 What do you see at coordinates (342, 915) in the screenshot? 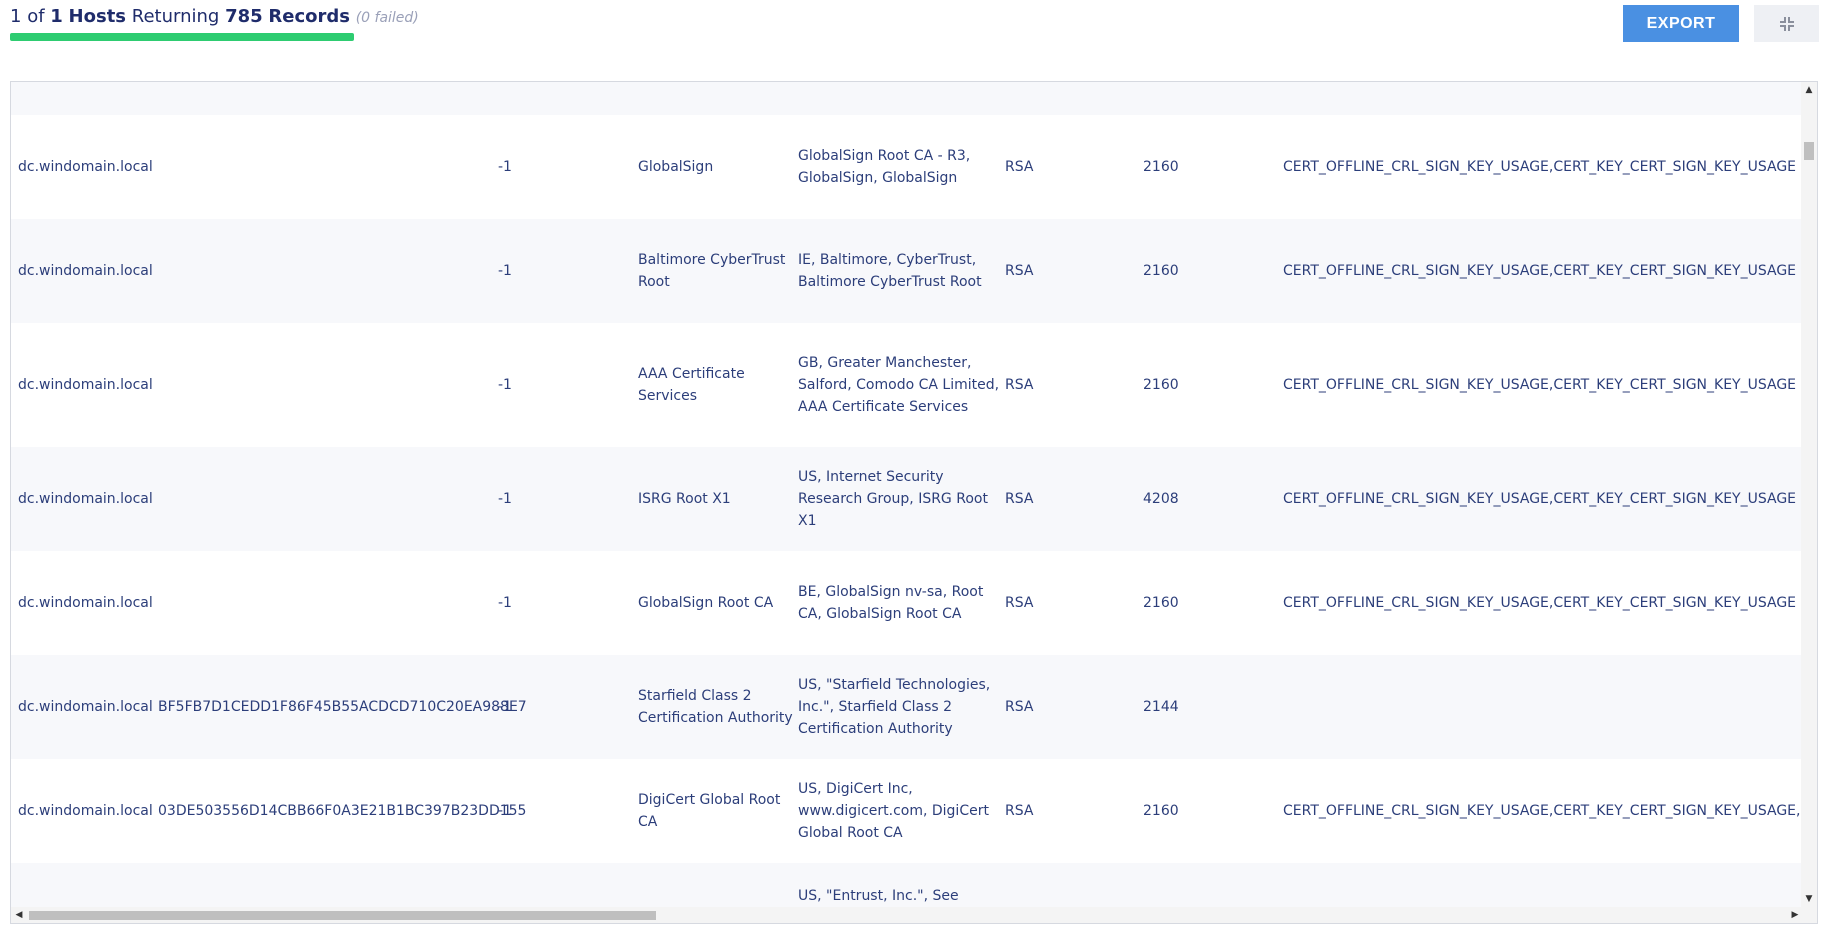
I see `horizontal-scroll-thumb` at bounding box center [342, 915].